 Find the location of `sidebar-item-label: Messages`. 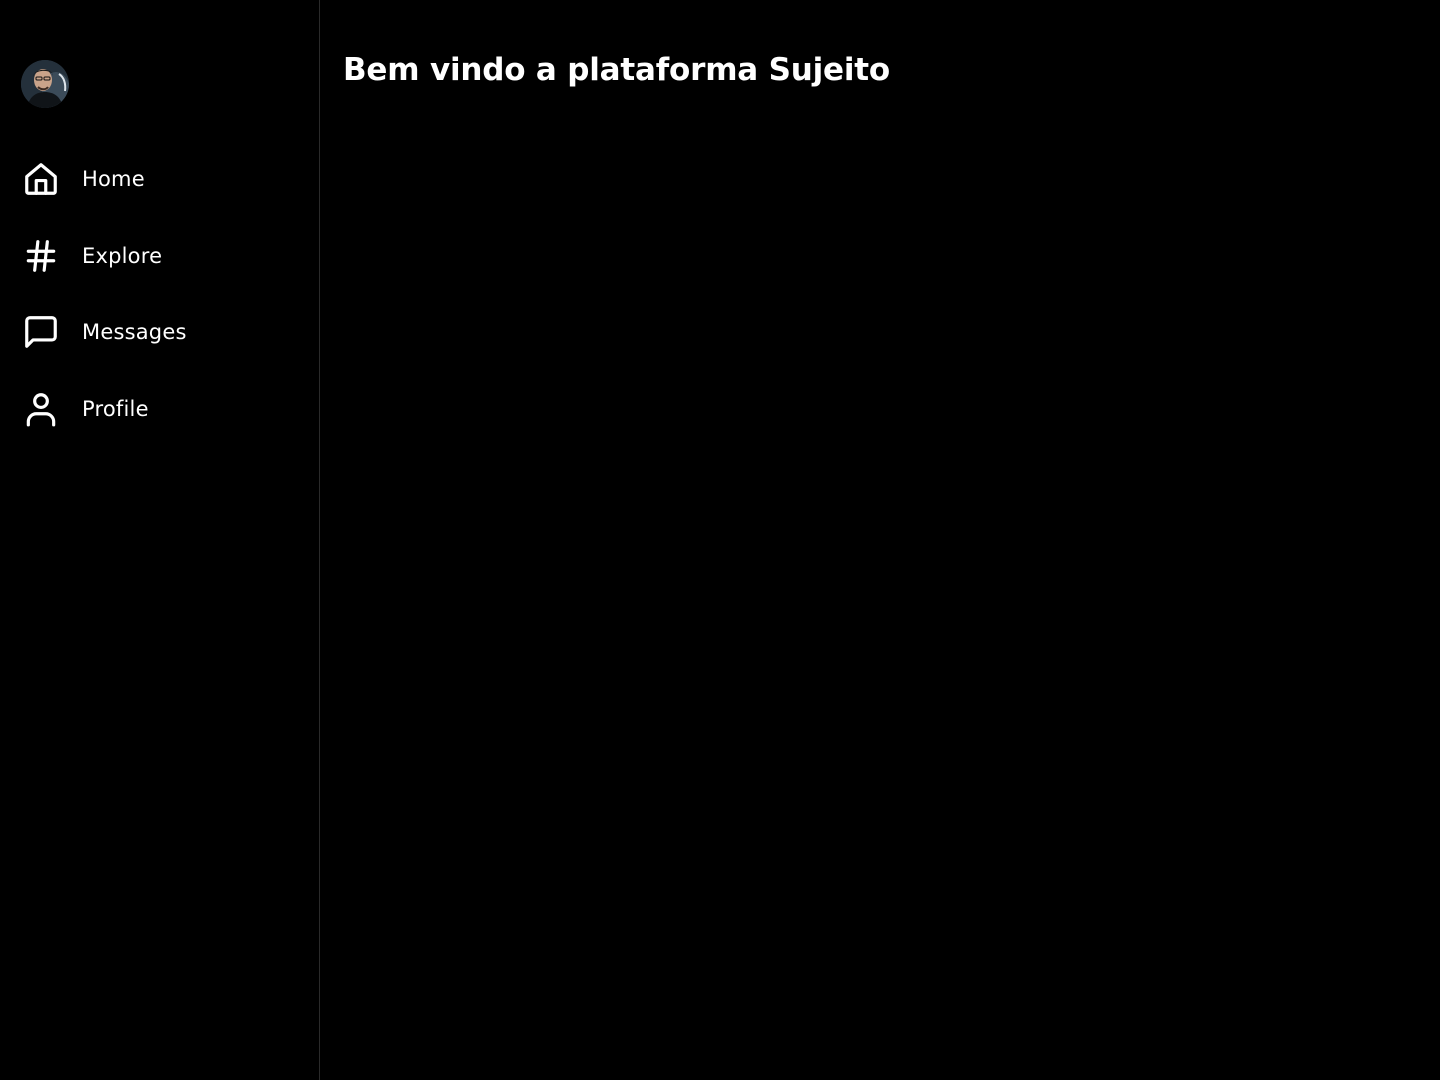

sidebar-item-label: Messages is located at coordinates (134, 332).